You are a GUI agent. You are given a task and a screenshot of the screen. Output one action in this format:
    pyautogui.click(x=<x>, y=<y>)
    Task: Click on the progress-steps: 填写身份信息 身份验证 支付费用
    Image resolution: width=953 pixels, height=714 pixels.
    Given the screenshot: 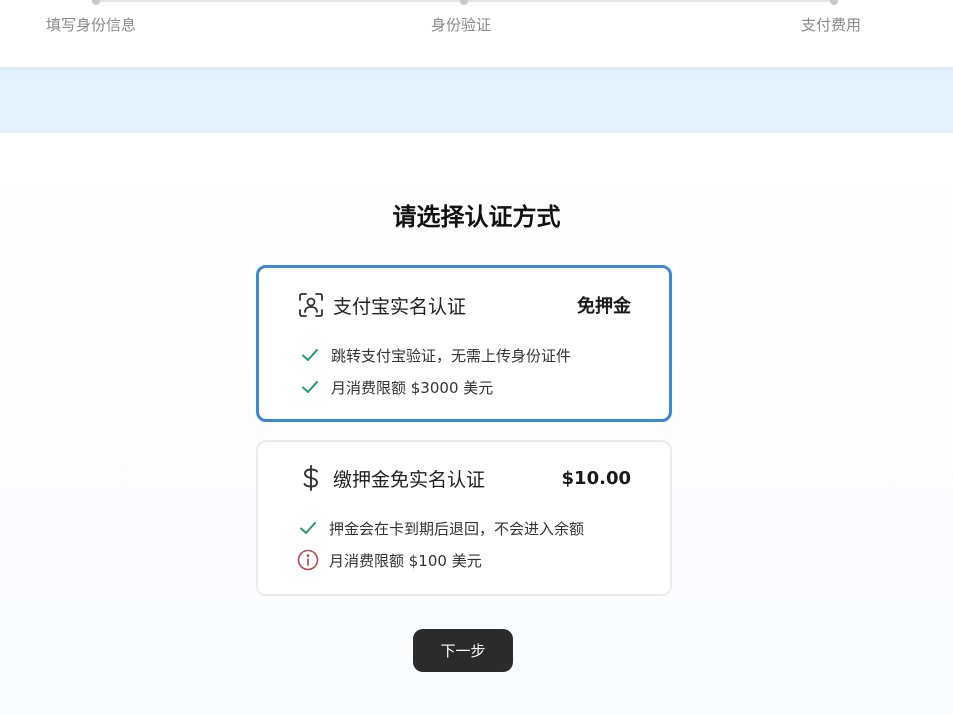 What is the action you would take?
    pyautogui.click(x=476, y=33)
    